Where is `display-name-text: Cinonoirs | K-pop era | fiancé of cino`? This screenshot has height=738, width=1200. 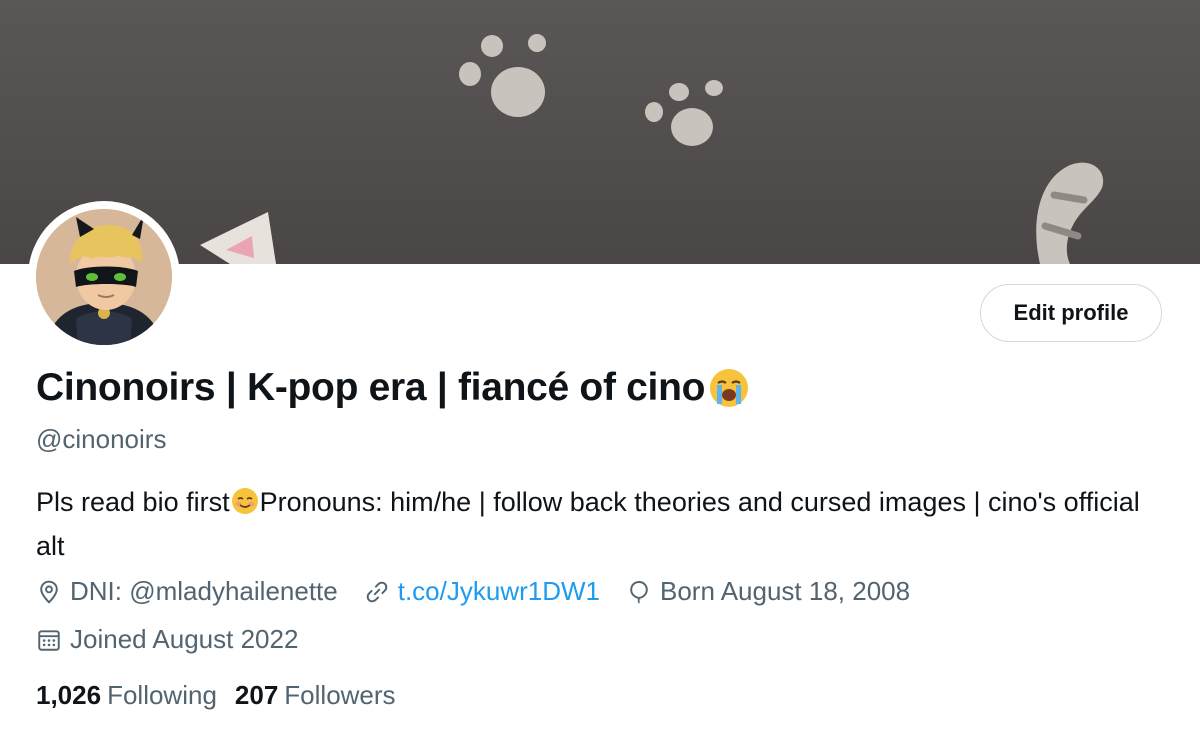
display-name-text: Cinonoirs | K-pop era | fiancé of cino is located at coordinates (371, 387).